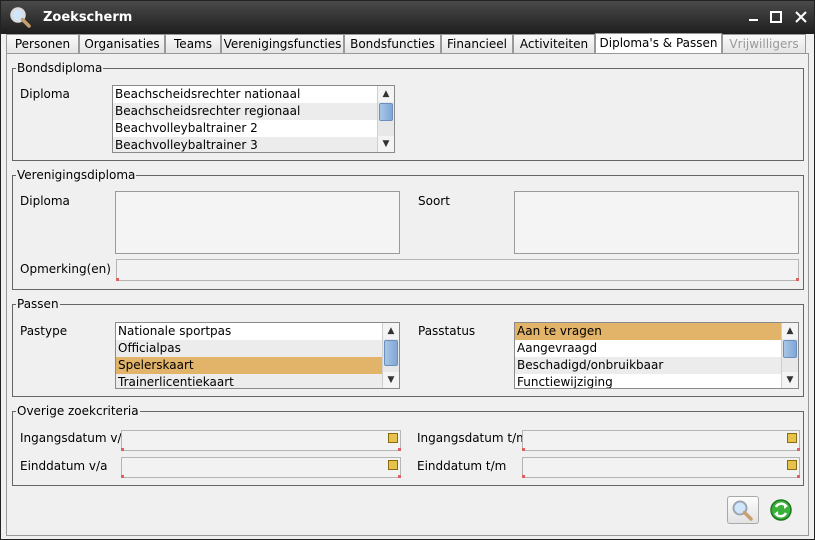 The image size is (815, 540). What do you see at coordinates (45, 94) in the screenshot?
I see `bondsdiploma-diploma-label: Diploma` at bounding box center [45, 94].